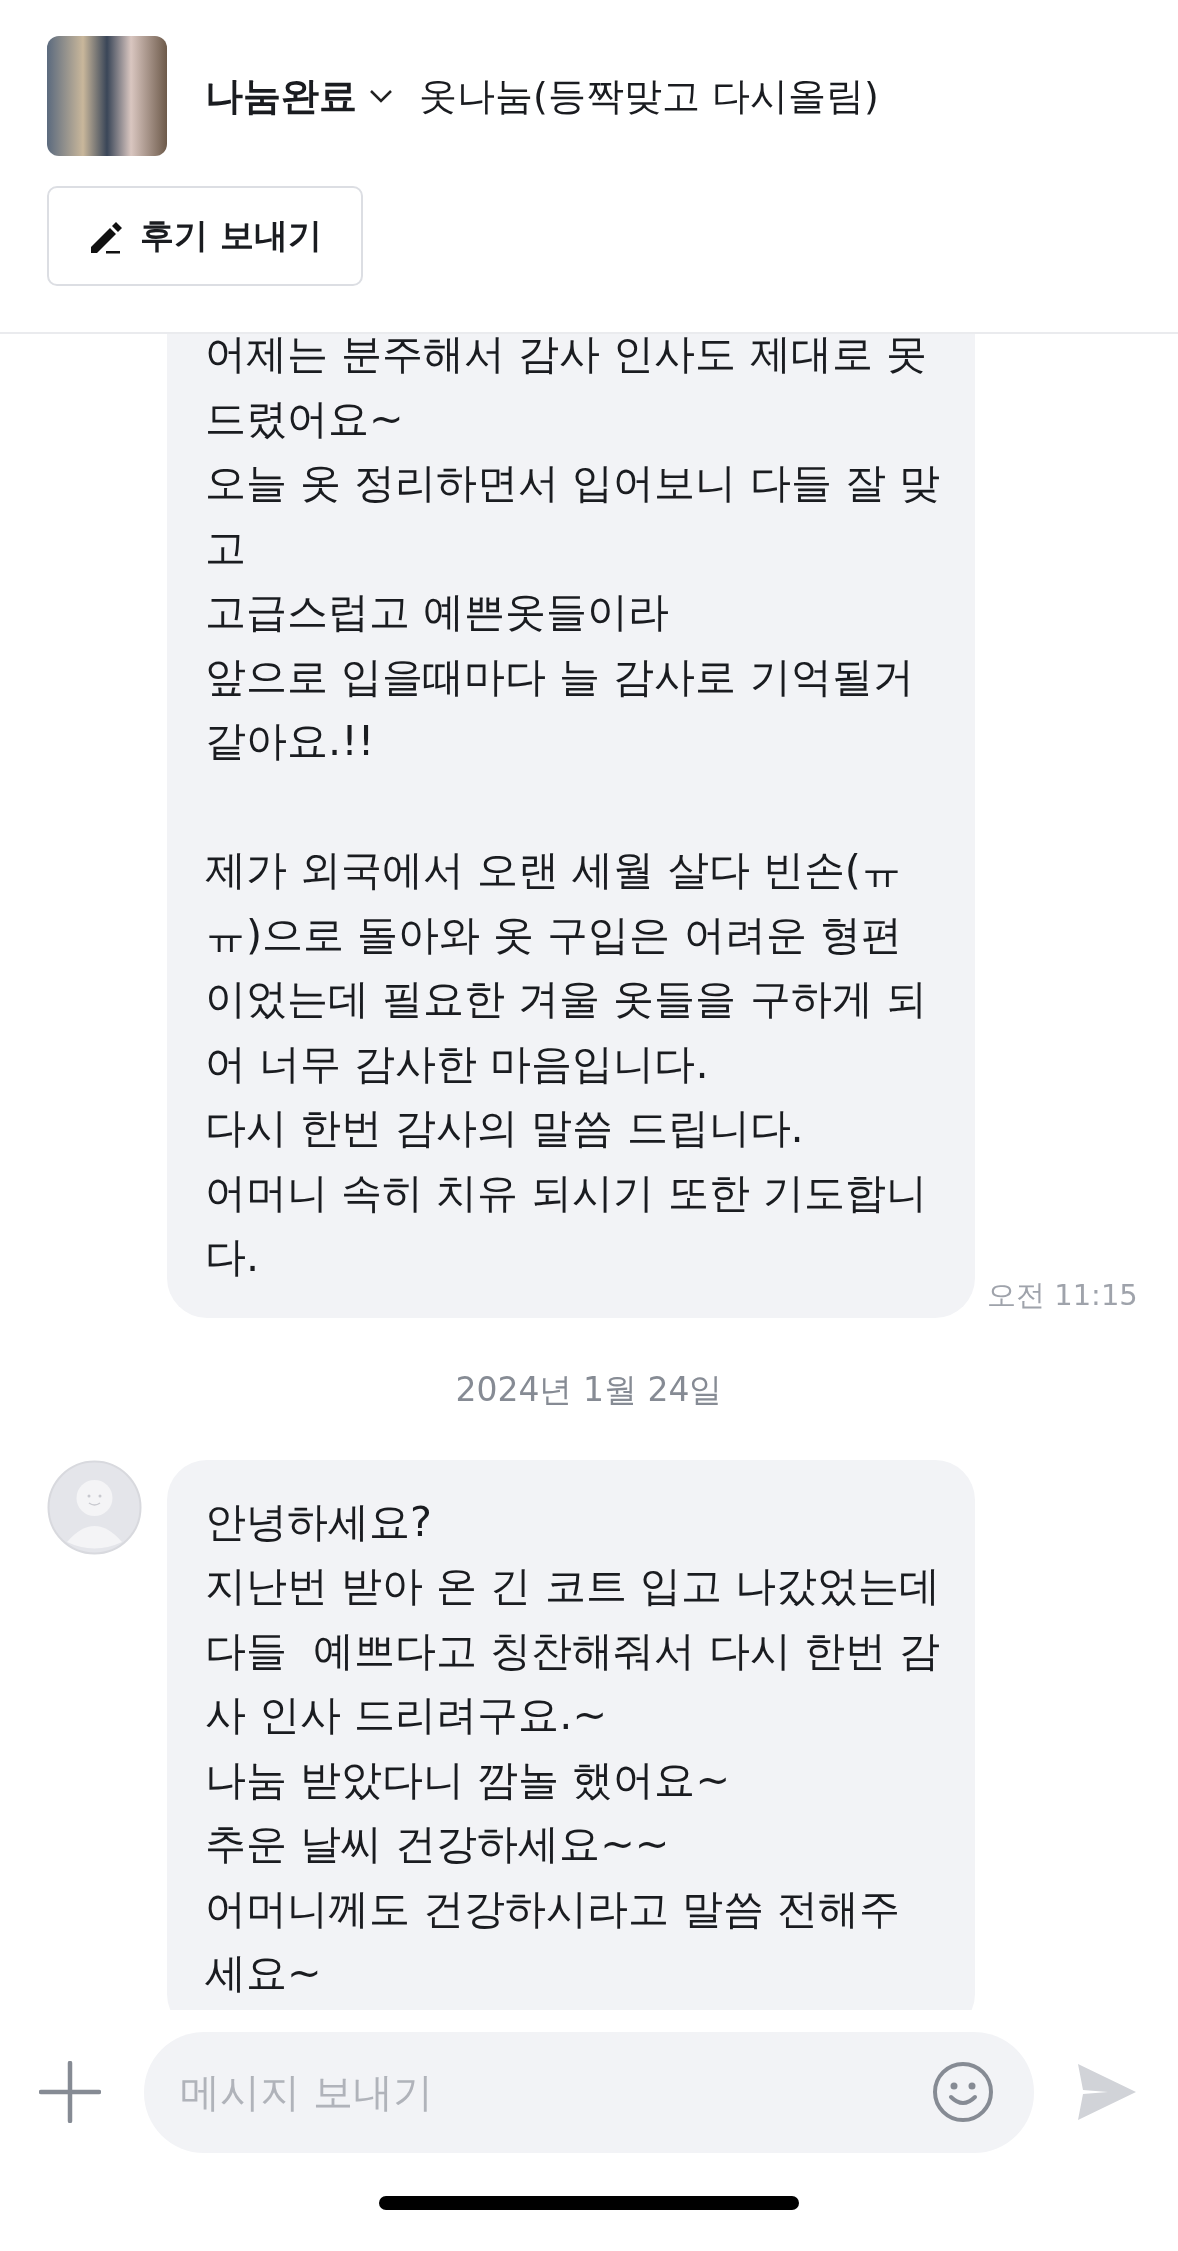  What do you see at coordinates (299, 96) in the screenshot?
I see `status-dropdown: 나눔완료` at bounding box center [299, 96].